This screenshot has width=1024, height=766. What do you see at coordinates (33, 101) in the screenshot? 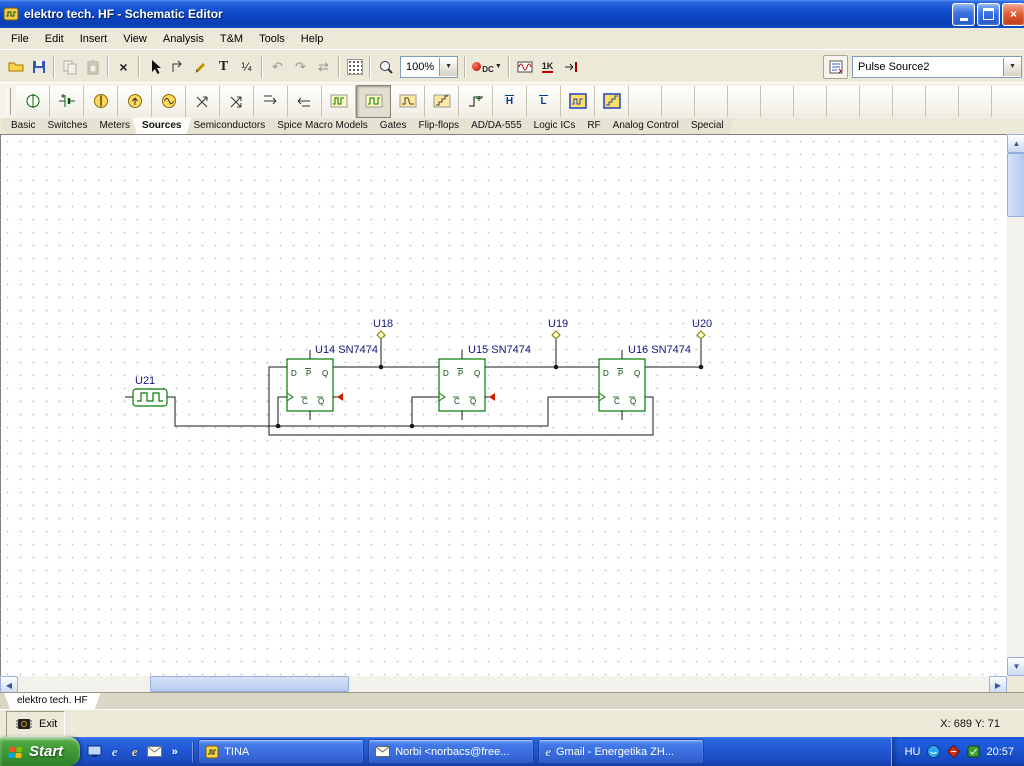
I see `component-voltage-source-button` at bounding box center [33, 101].